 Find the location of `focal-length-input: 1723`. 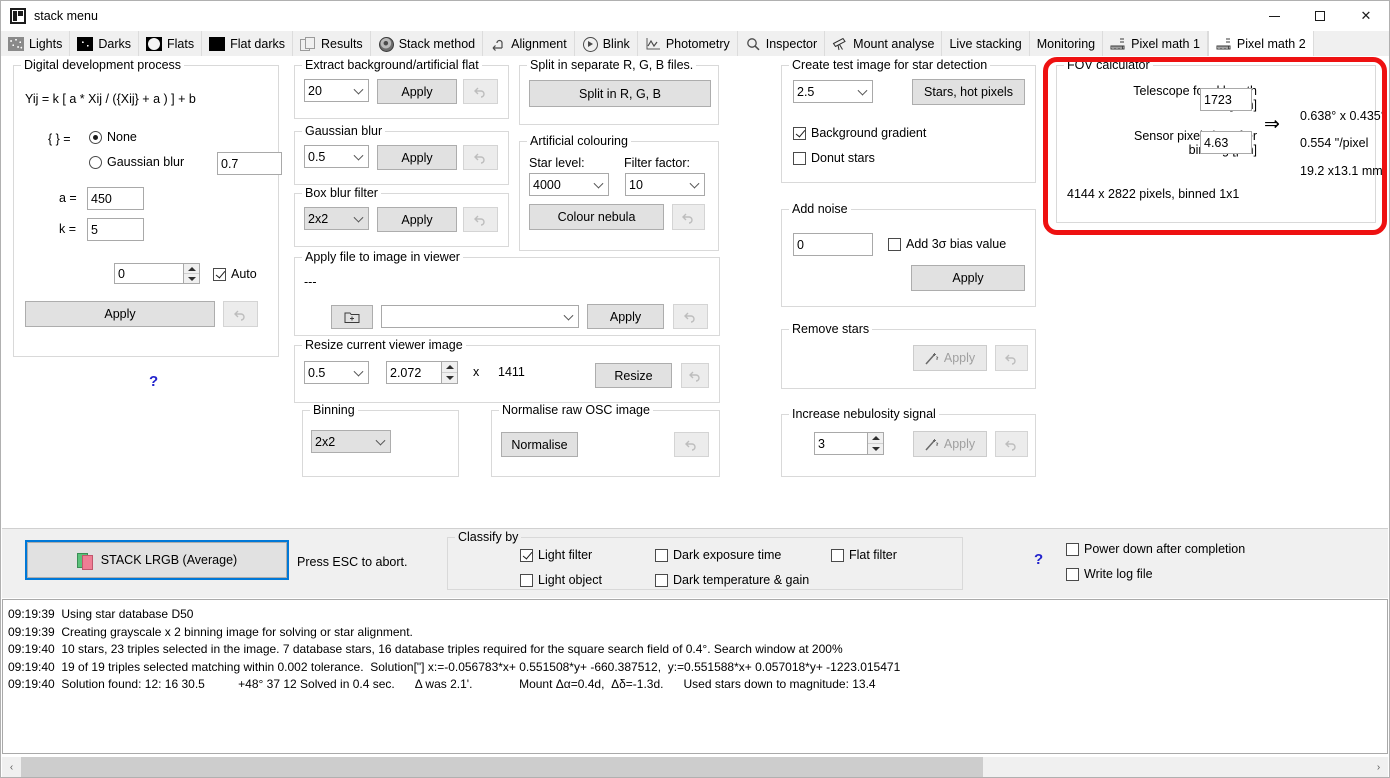

focal-length-input: 1723 is located at coordinates (1226, 99).